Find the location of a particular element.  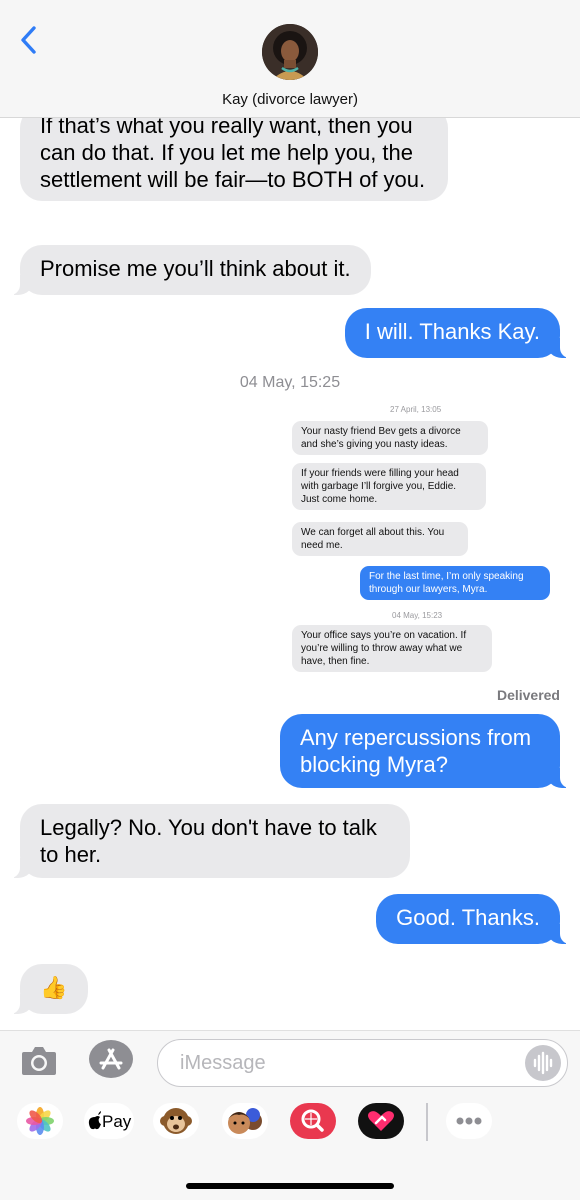

camera-icon is located at coordinates (39, 1061).